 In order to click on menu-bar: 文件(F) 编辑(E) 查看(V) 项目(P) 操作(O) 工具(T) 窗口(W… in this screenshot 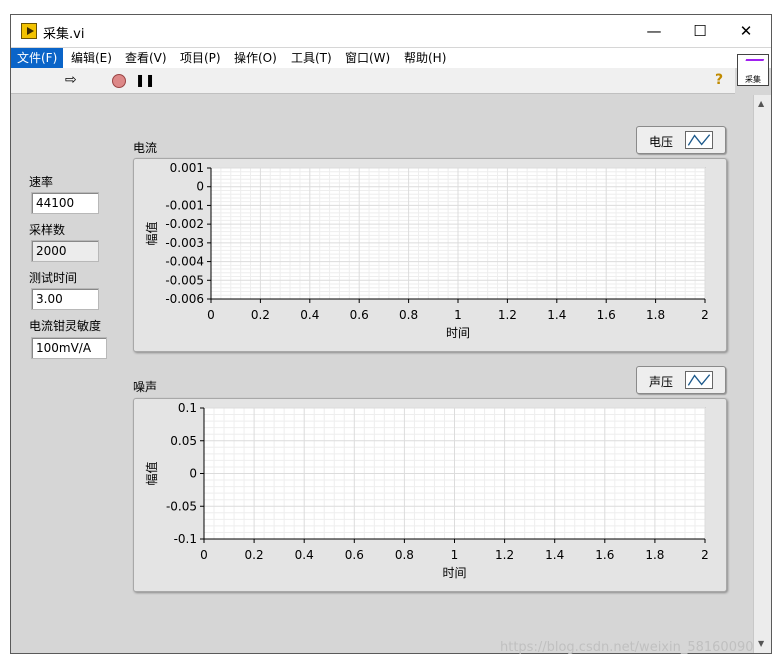, I will do `click(391, 58)`.